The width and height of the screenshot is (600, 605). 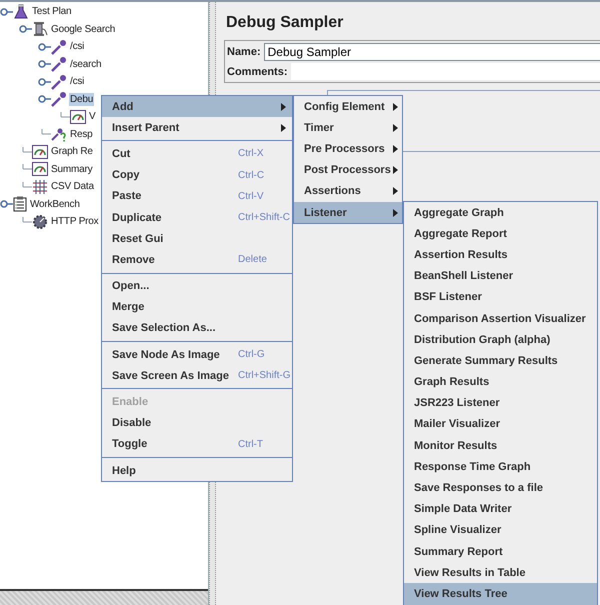 I want to click on menu-item: Distribution Graph (alpha), so click(x=500, y=339).